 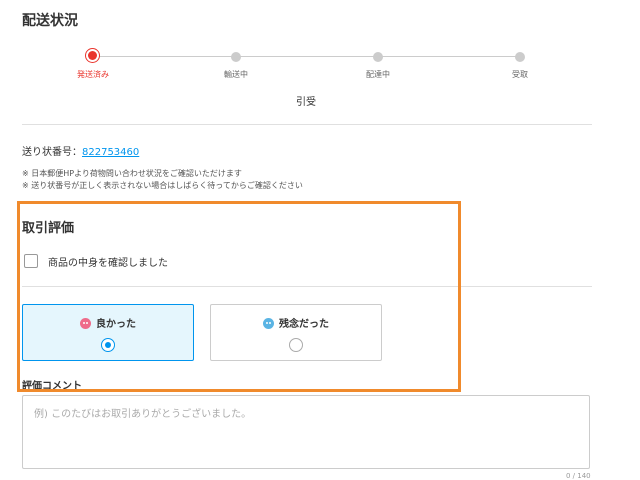 What do you see at coordinates (48, 228) in the screenshot?
I see `evaluation-title: 取引評価` at bounding box center [48, 228].